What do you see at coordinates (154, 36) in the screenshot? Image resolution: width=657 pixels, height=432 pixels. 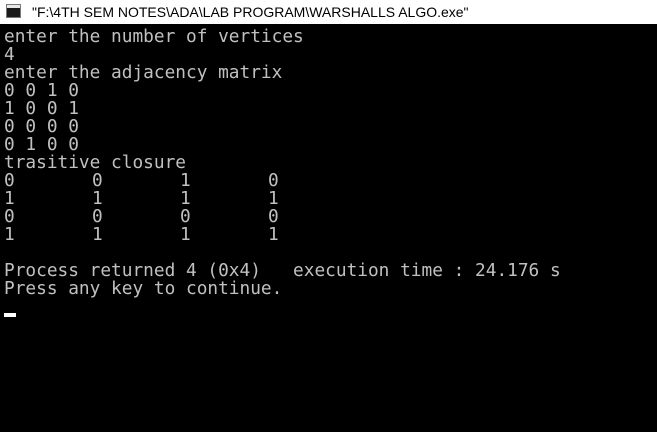 I see `prompt-vertices: enter the number of vertices` at bounding box center [154, 36].